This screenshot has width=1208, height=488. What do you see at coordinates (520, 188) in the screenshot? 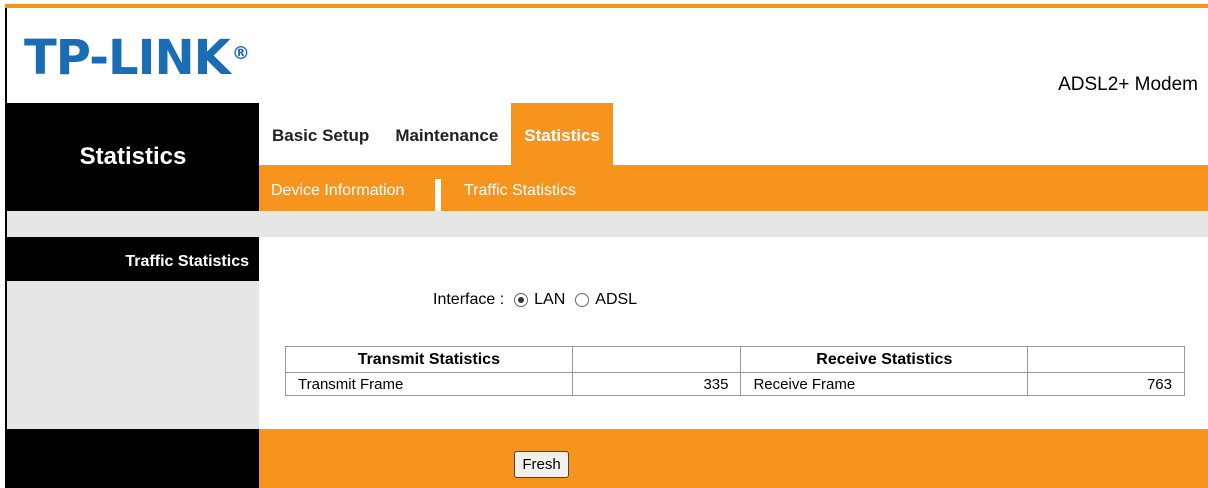
I see `subnav-traffic-statistics: Traffic Statistics` at bounding box center [520, 188].